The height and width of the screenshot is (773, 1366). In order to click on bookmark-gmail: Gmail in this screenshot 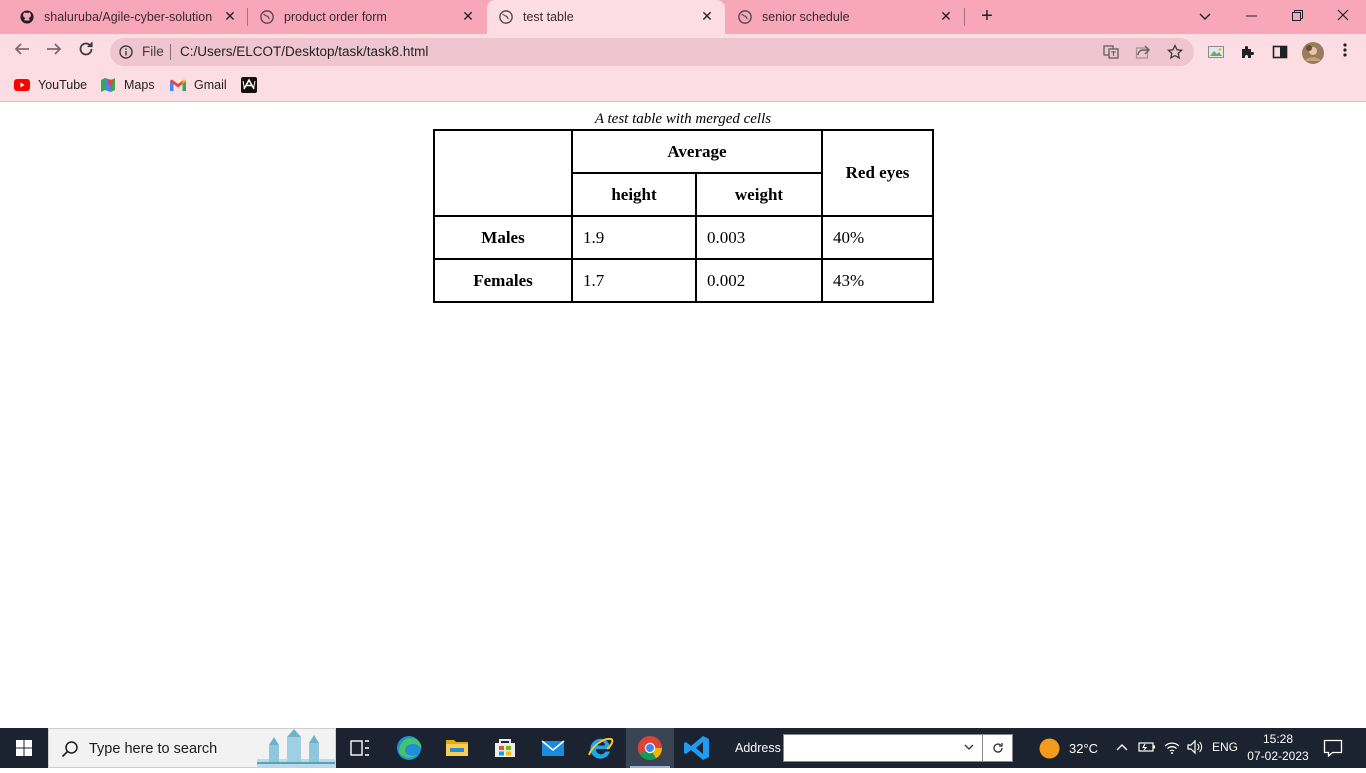, I will do `click(198, 85)`.